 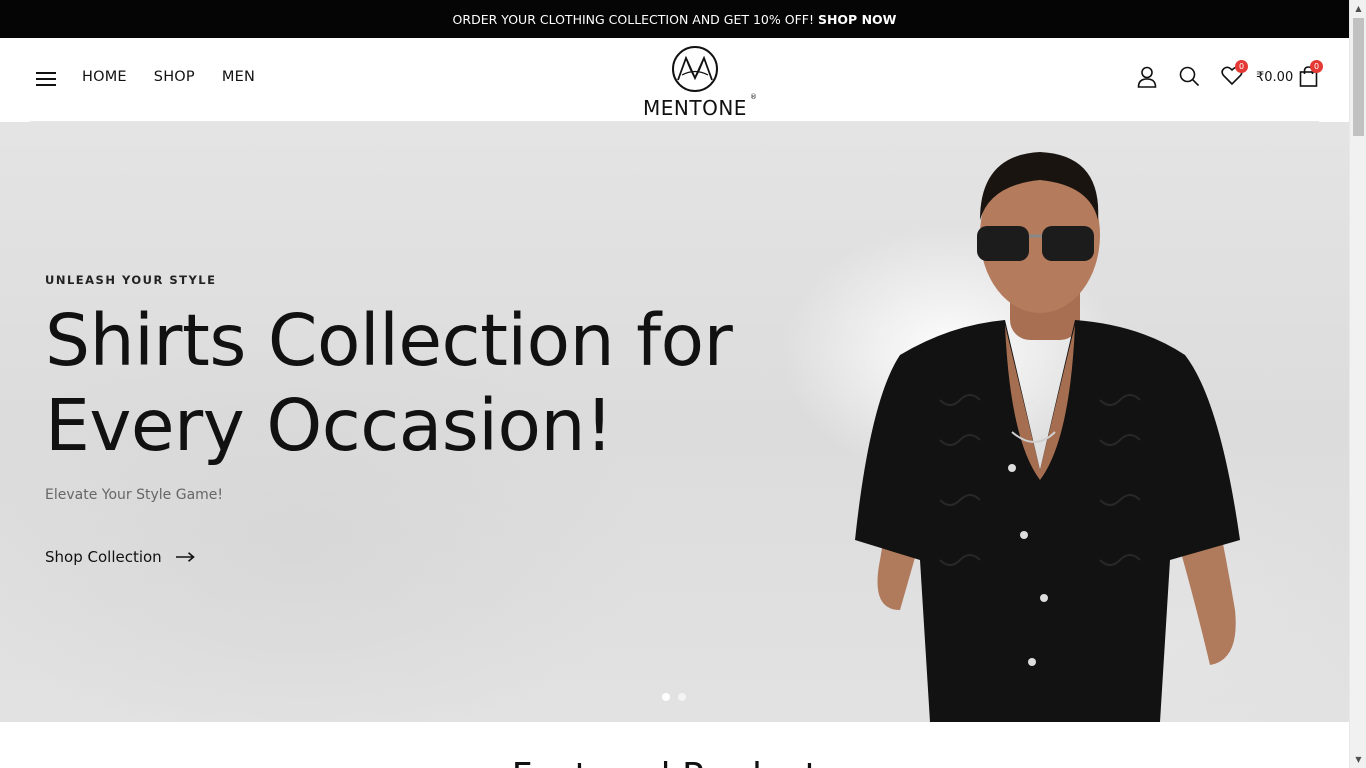 I want to click on wishlist-count-badge: 0, so click(x=1241, y=66).